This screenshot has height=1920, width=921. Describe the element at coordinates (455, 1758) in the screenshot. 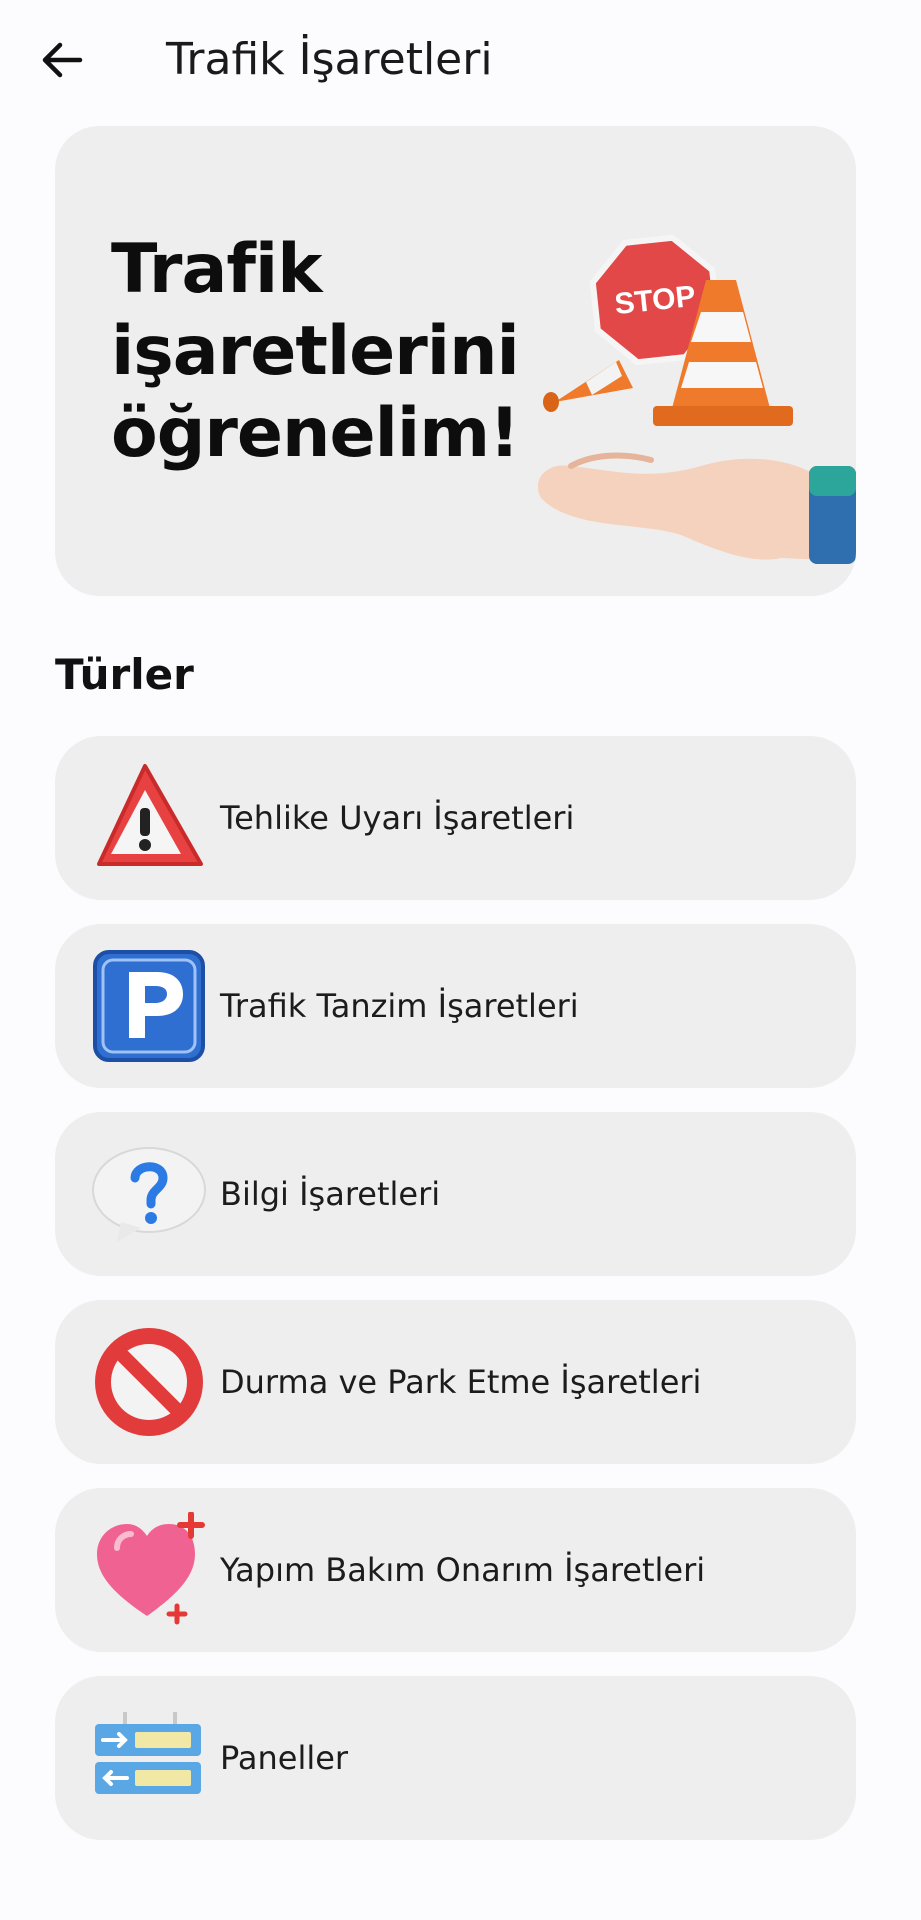

I see `category-card-paneller: Paneller` at that location.